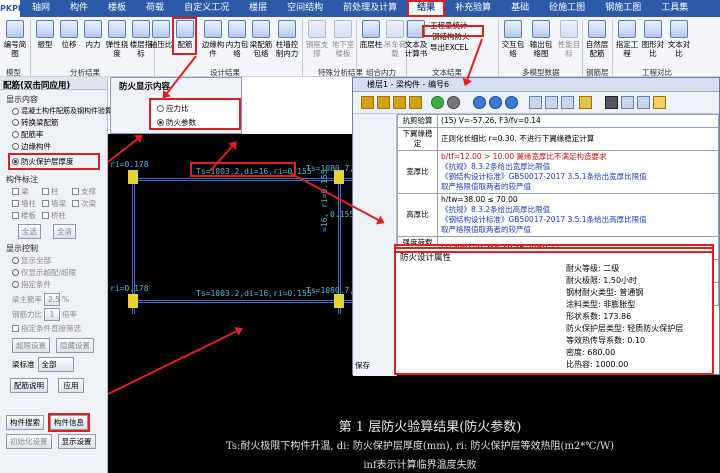 The height and width of the screenshot is (473, 720). What do you see at coordinates (75, 345) in the screenshot?
I see `hide-settings-button: 隐藏设置` at bounding box center [75, 345].